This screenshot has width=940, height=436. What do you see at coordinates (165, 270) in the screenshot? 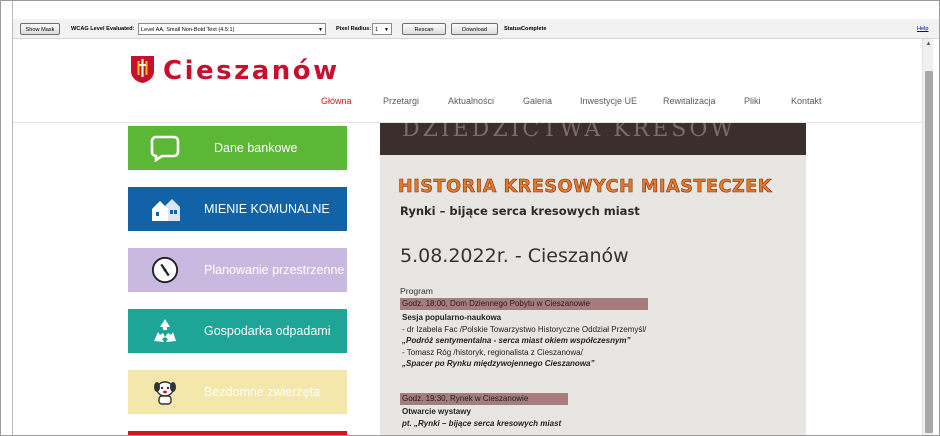
I see `compass-icon` at bounding box center [165, 270].